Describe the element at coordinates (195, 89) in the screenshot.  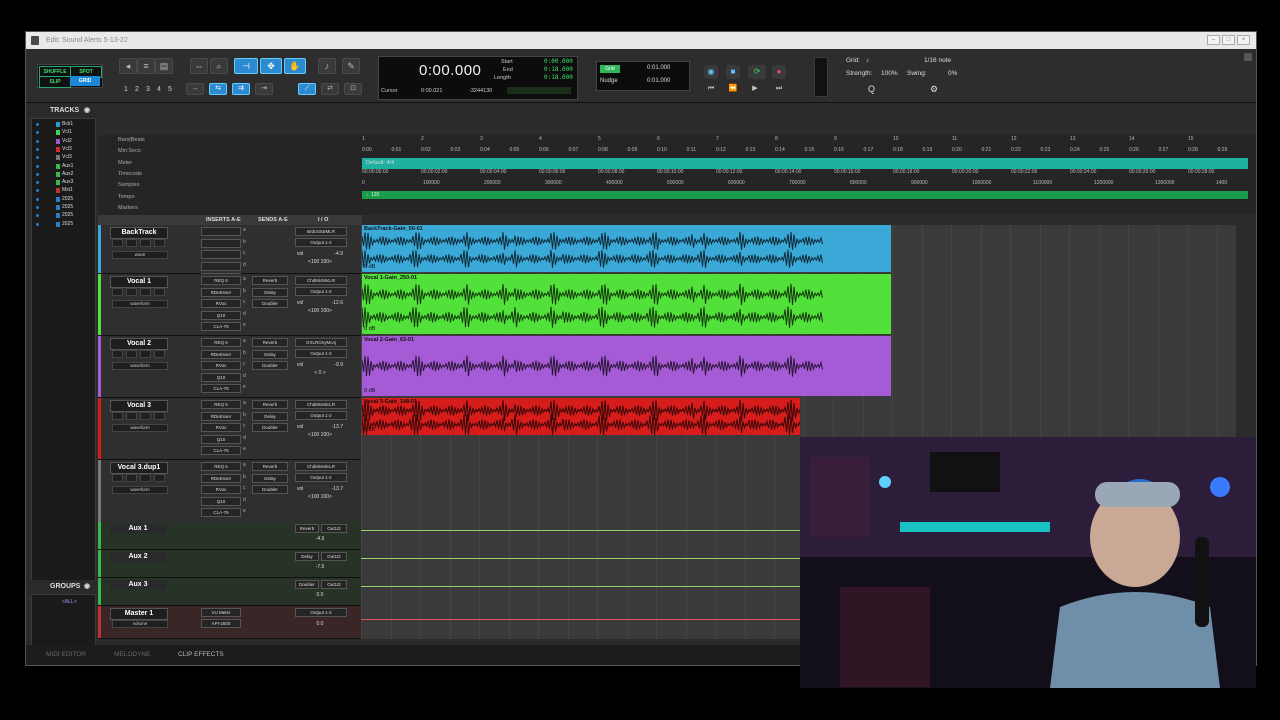
I see `tab-to-transient-icon: →` at that location.